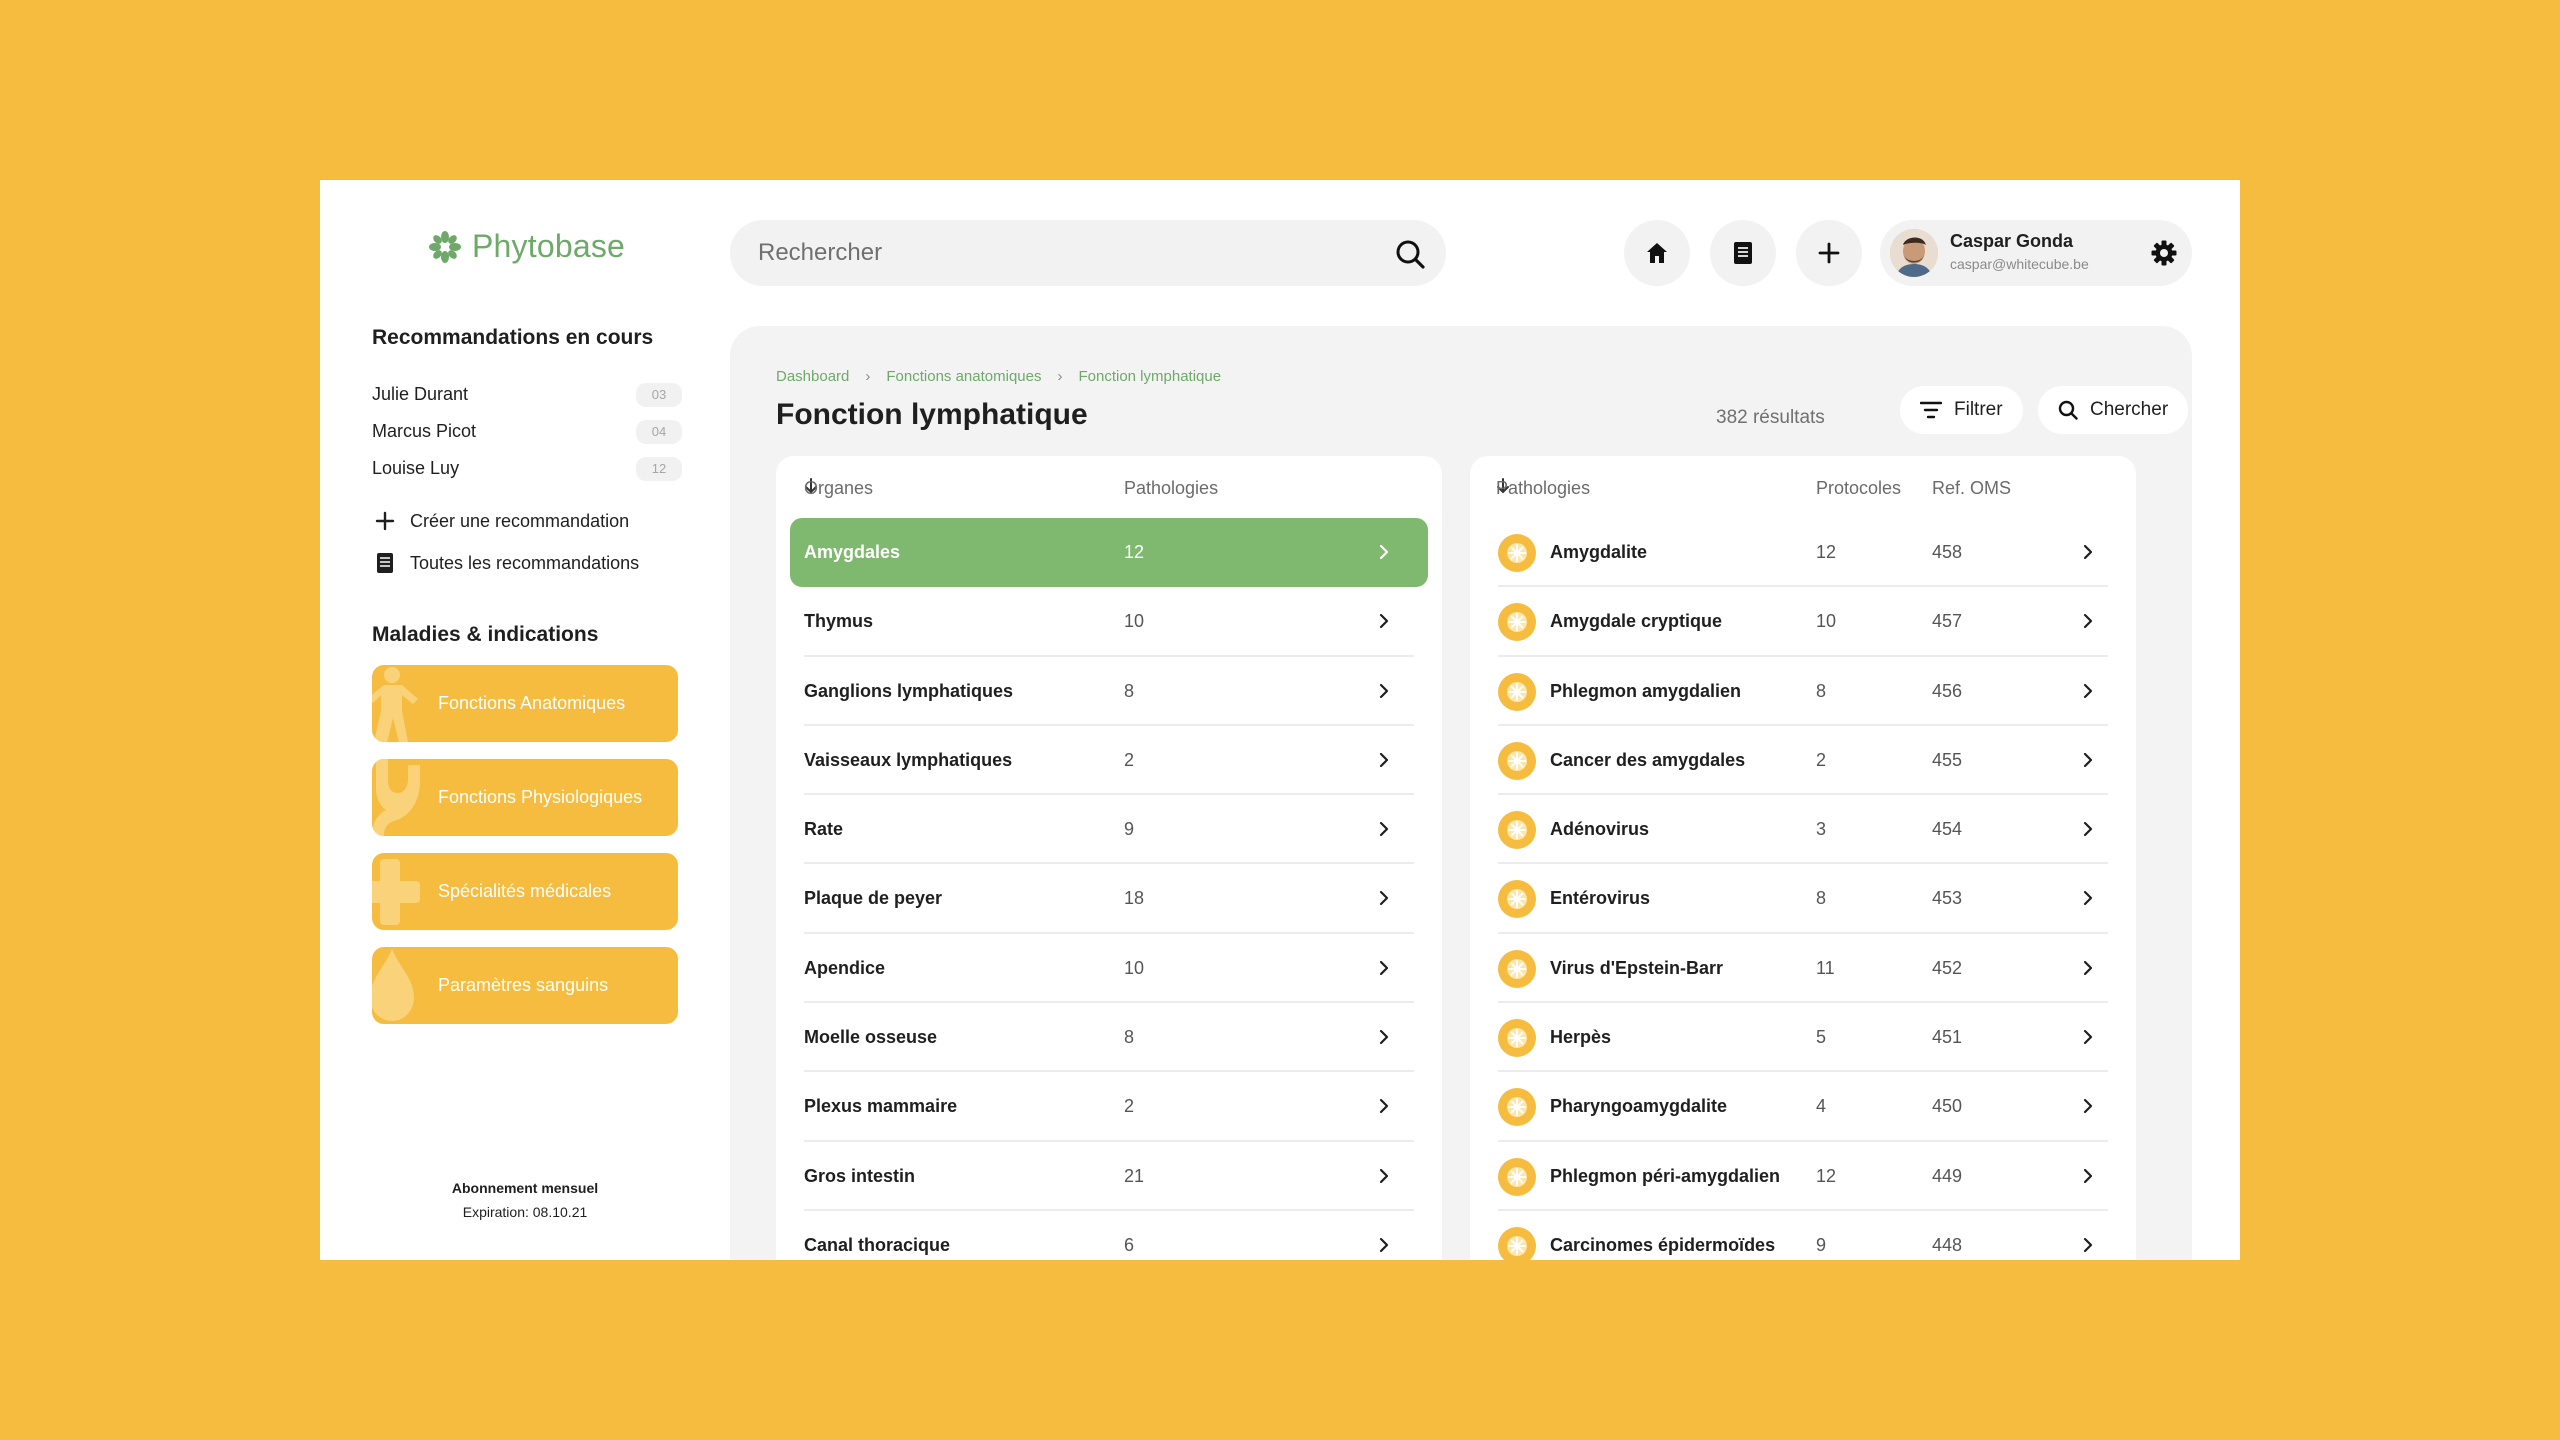 The width and height of the screenshot is (2560, 1440). What do you see at coordinates (1109, 969) in the screenshot?
I see `table-row: Apendice 10` at bounding box center [1109, 969].